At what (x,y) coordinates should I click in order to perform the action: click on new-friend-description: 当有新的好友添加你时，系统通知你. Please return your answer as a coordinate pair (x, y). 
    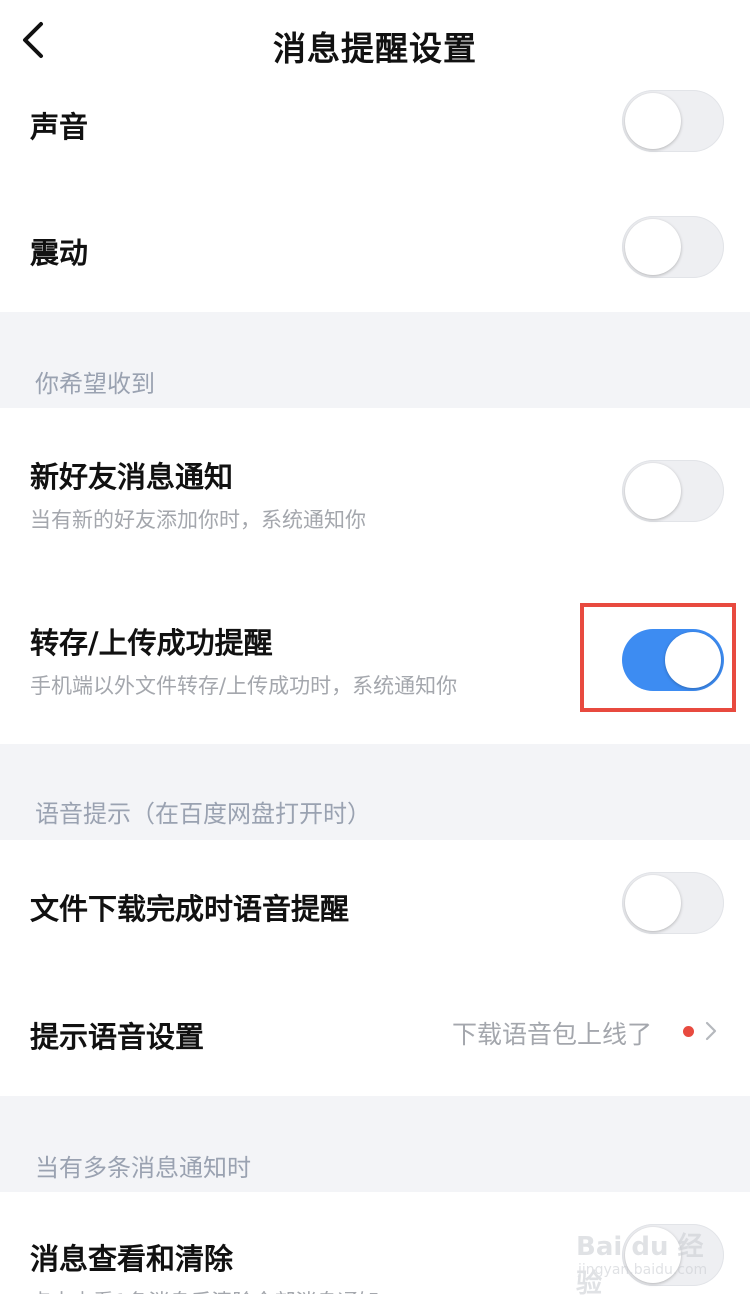
    Looking at the image, I should click on (198, 520).